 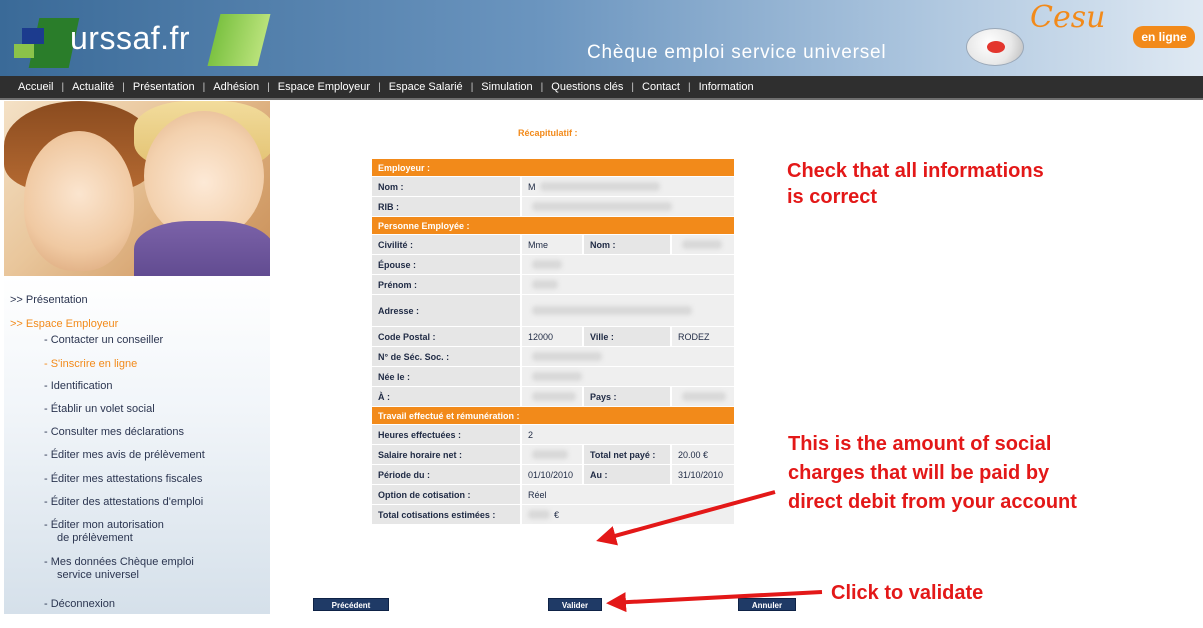 What do you see at coordinates (767, 604) in the screenshot?
I see `annuler-button: Annuler` at bounding box center [767, 604].